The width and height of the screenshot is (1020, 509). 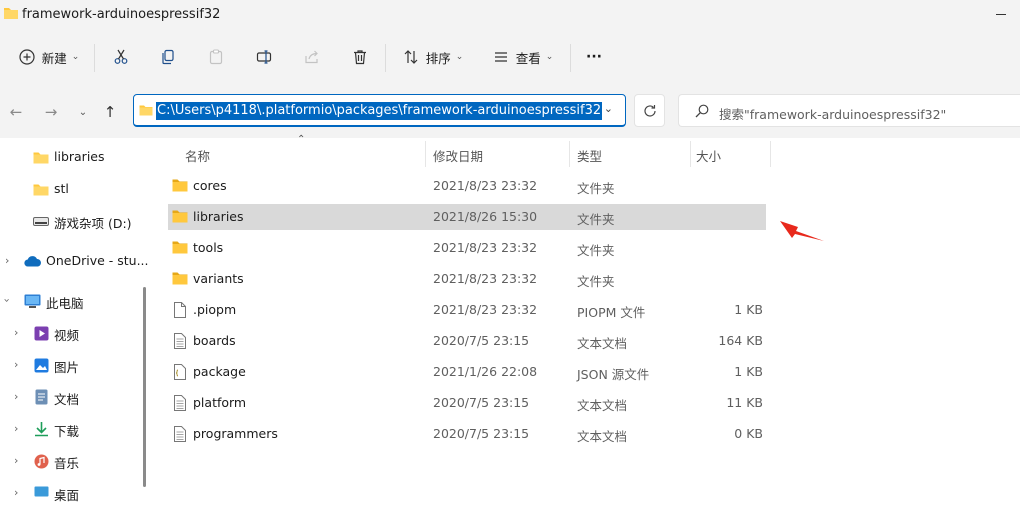 What do you see at coordinates (500, 57) in the screenshot?
I see `view-icon` at bounding box center [500, 57].